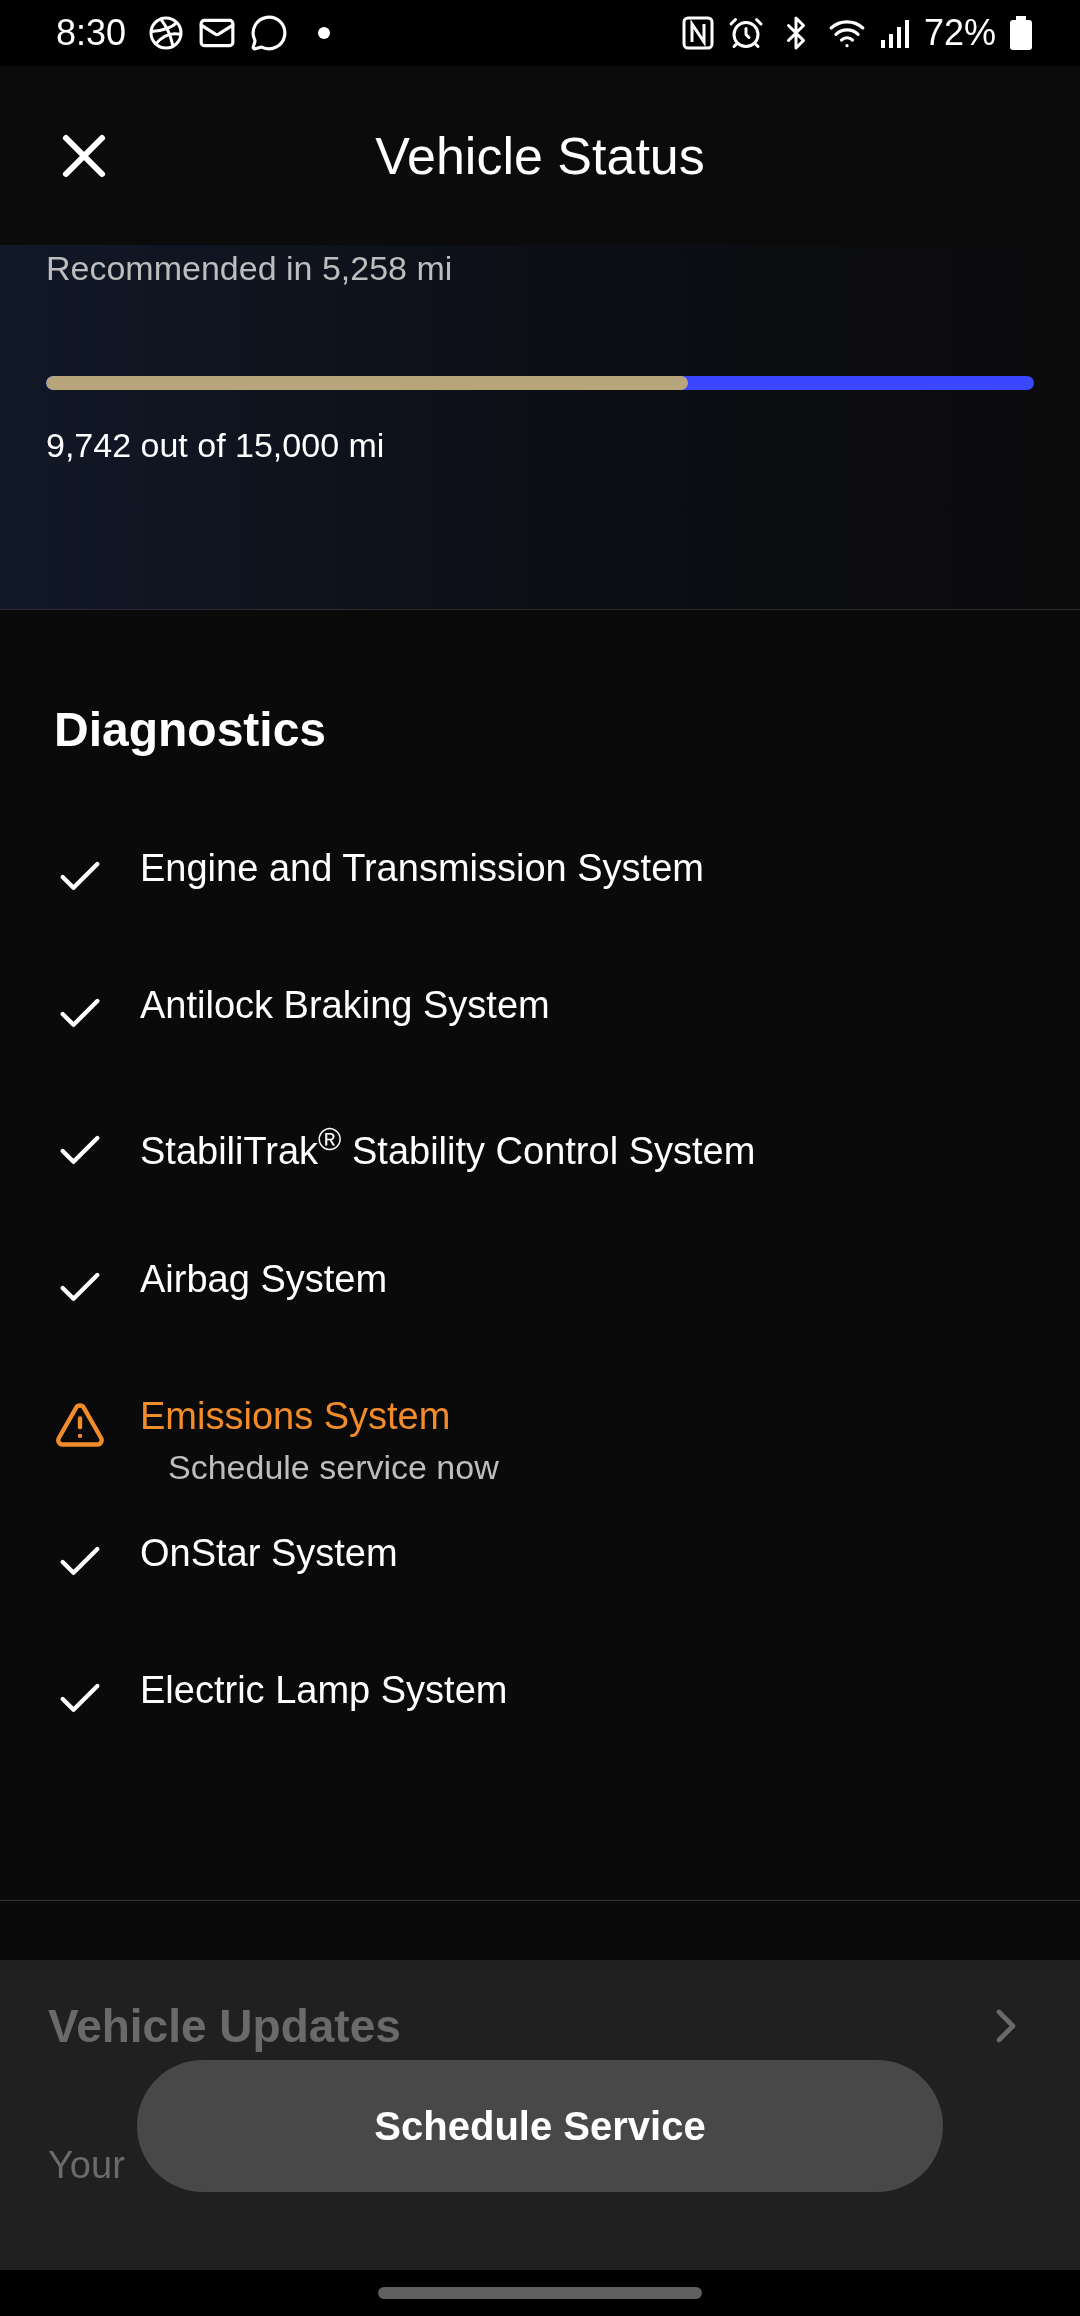  Describe the element at coordinates (264, 1279) in the screenshot. I see `diagnostic-label: Airbag System` at that location.